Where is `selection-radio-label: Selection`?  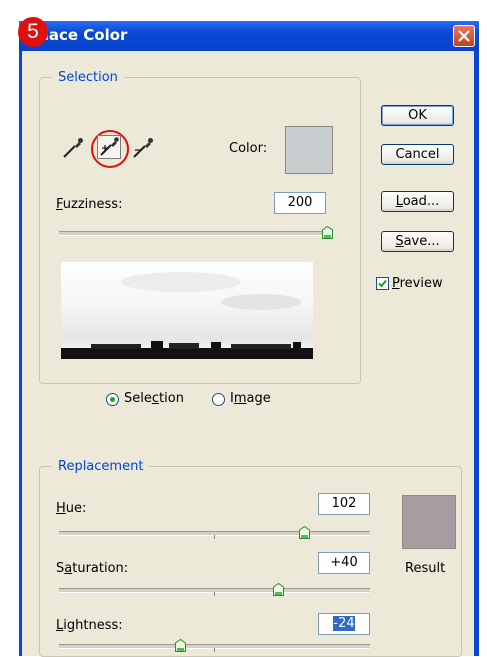
selection-radio-label: Selection is located at coordinates (154, 398).